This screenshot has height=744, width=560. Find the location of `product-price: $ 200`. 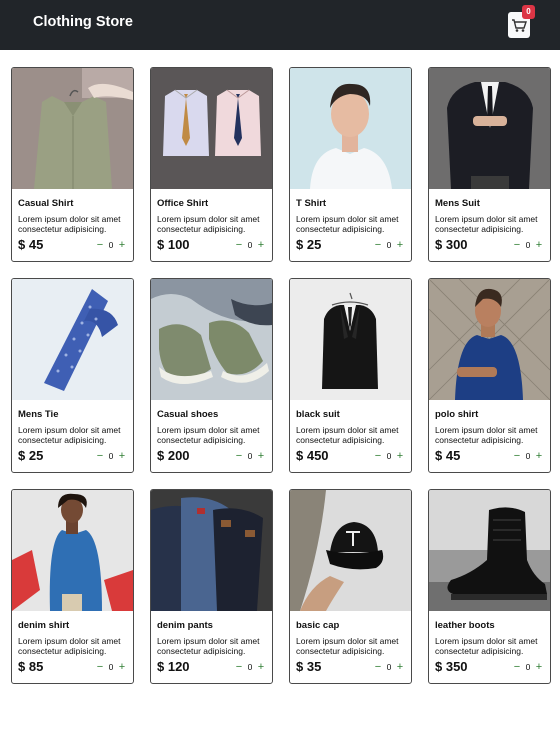

product-price: $ 200 is located at coordinates (173, 455).